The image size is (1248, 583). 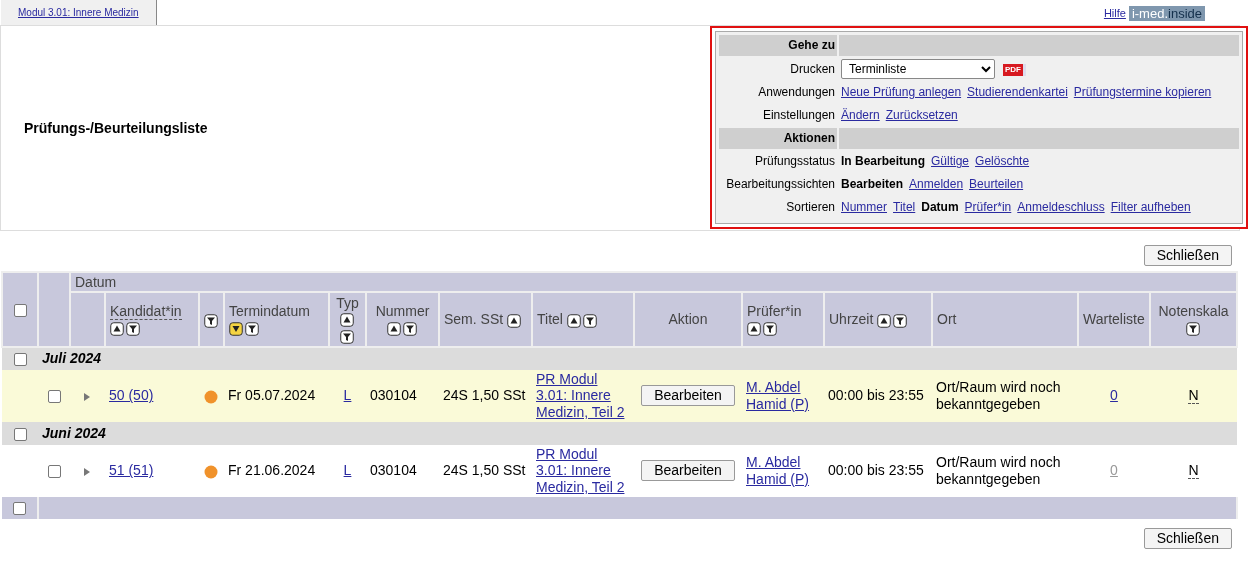 What do you see at coordinates (947, 319) in the screenshot?
I see `column-header: Ort` at bounding box center [947, 319].